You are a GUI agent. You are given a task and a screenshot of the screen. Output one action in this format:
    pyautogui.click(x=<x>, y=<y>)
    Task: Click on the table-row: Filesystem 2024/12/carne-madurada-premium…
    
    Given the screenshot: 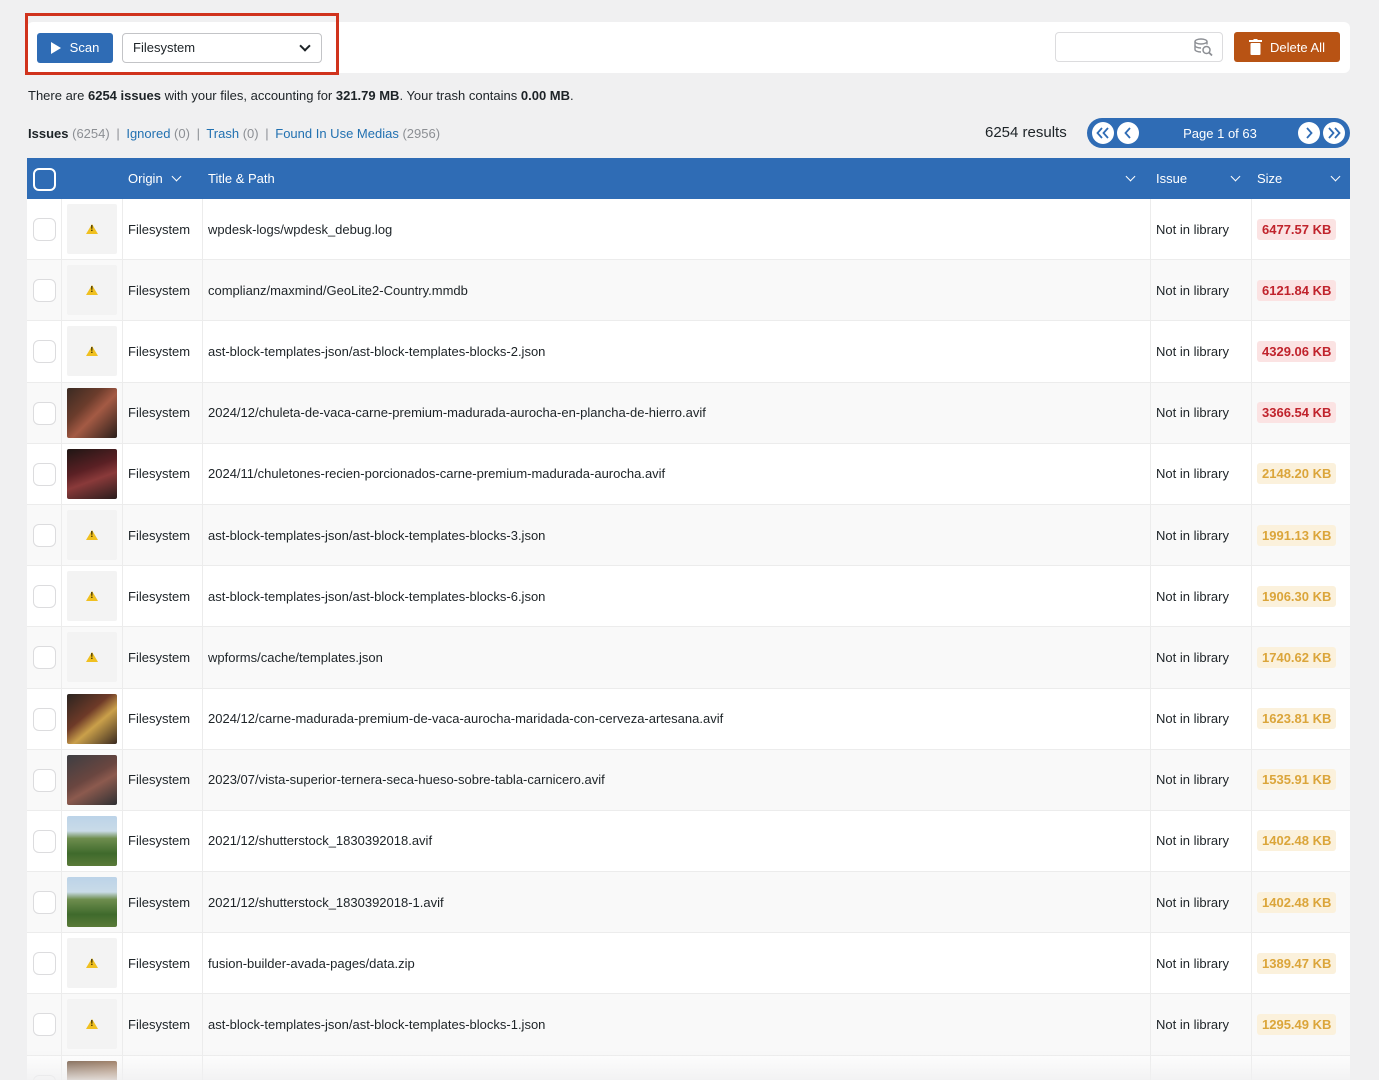 What is the action you would take?
    pyautogui.click(x=688, y=719)
    